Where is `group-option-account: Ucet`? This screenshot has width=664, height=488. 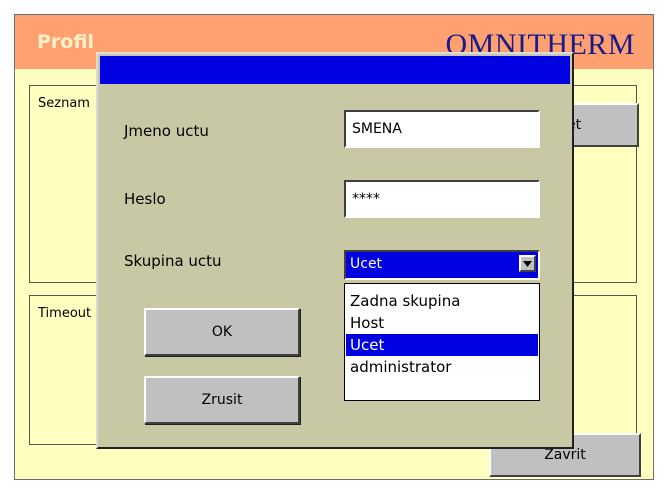
group-option-account: Ucet is located at coordinates (442, 345).